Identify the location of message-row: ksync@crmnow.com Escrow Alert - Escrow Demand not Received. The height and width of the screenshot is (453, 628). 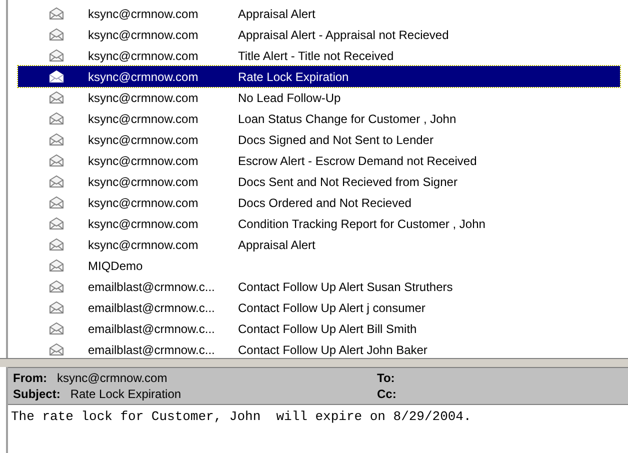
(319, 160).